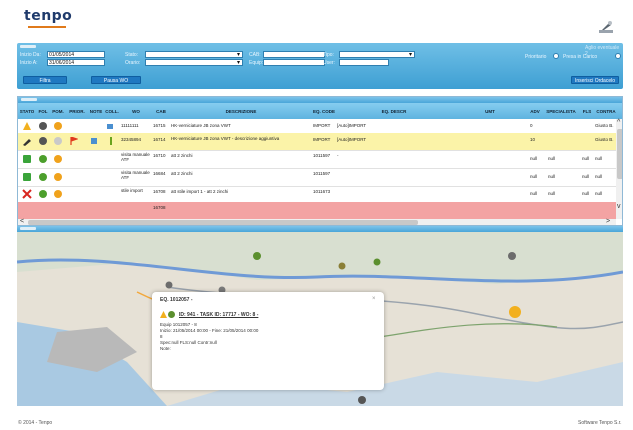 This screenshot has height=430, width=633. Describe the element at coordinates (76, 62) in the screenshot. I see `inizio-a-field: 31/06/2014` at that location.